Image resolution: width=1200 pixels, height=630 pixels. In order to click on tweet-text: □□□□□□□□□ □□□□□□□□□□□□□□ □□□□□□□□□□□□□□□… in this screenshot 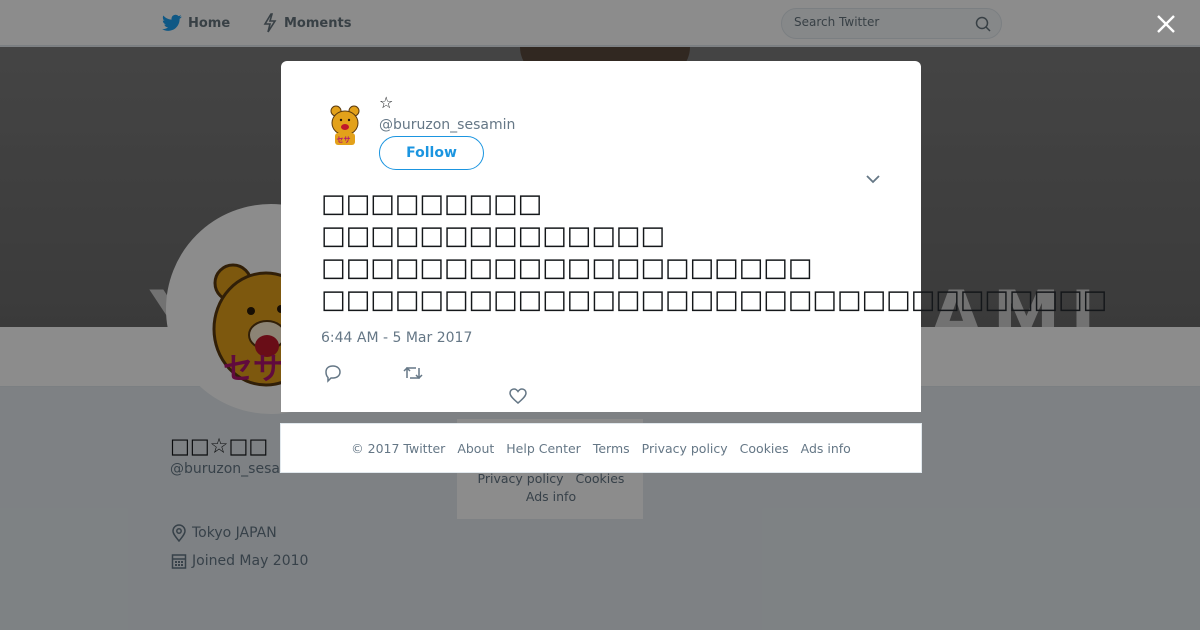, I will do `click(714, 252)`.